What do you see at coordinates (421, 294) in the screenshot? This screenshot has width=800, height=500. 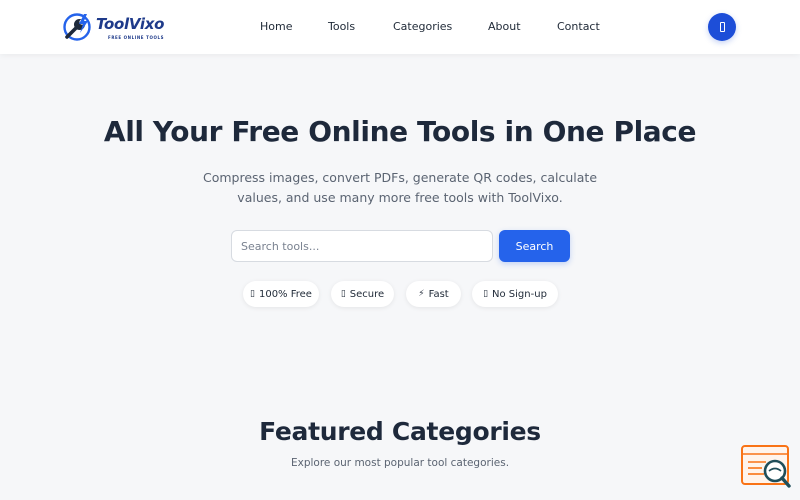 I see `lightning-icon: ⚡` at bounding box center [421, 294].